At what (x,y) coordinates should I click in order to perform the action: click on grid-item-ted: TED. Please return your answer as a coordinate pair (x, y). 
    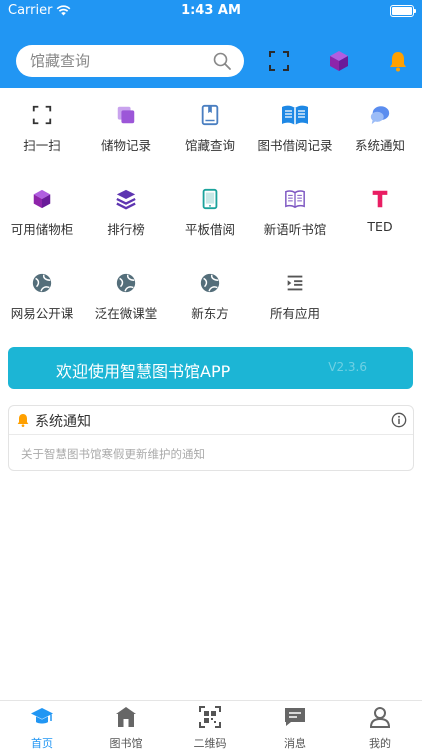
    Looking at the image, I should click on (380, 219).